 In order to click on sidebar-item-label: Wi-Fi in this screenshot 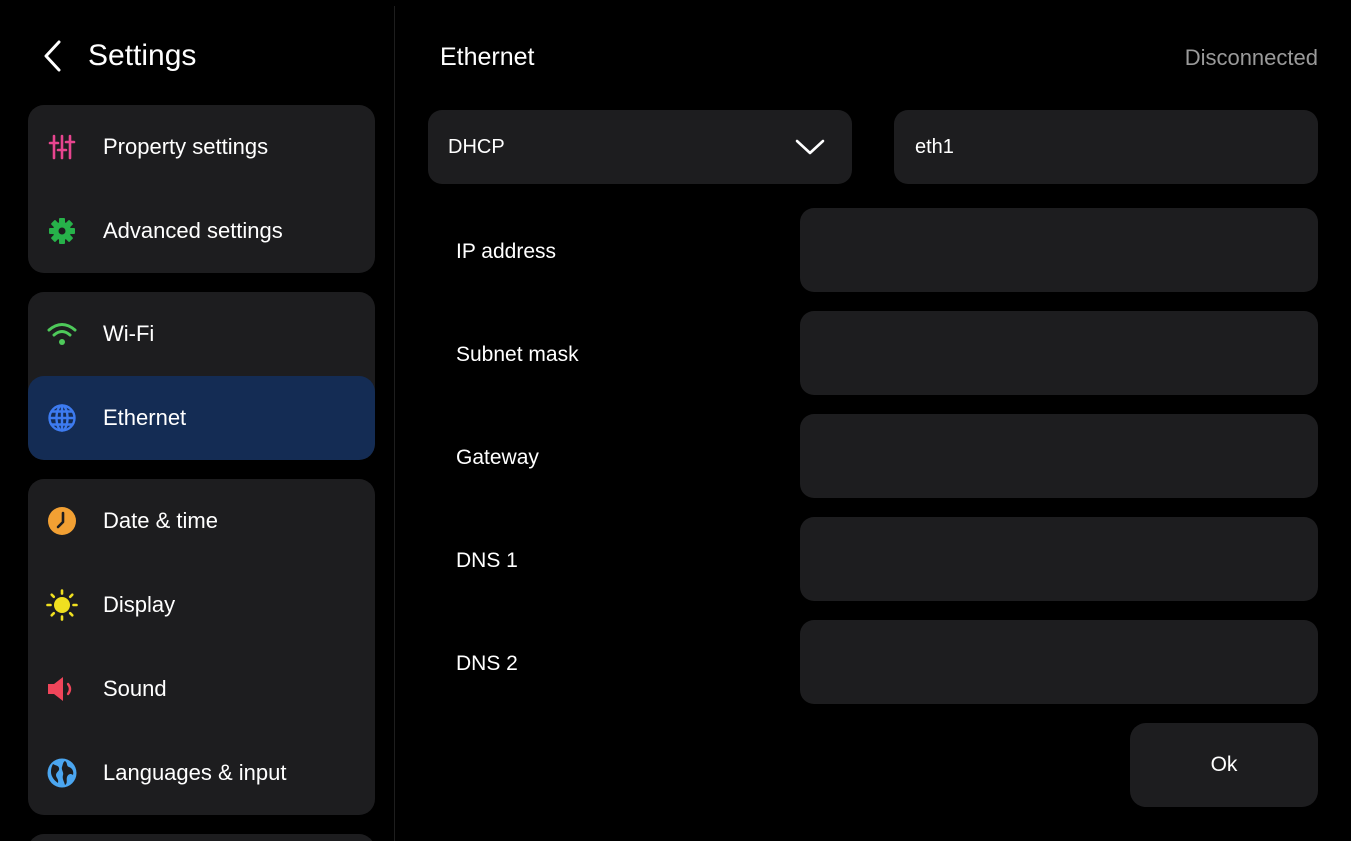, I will do `click(129, 333)`.